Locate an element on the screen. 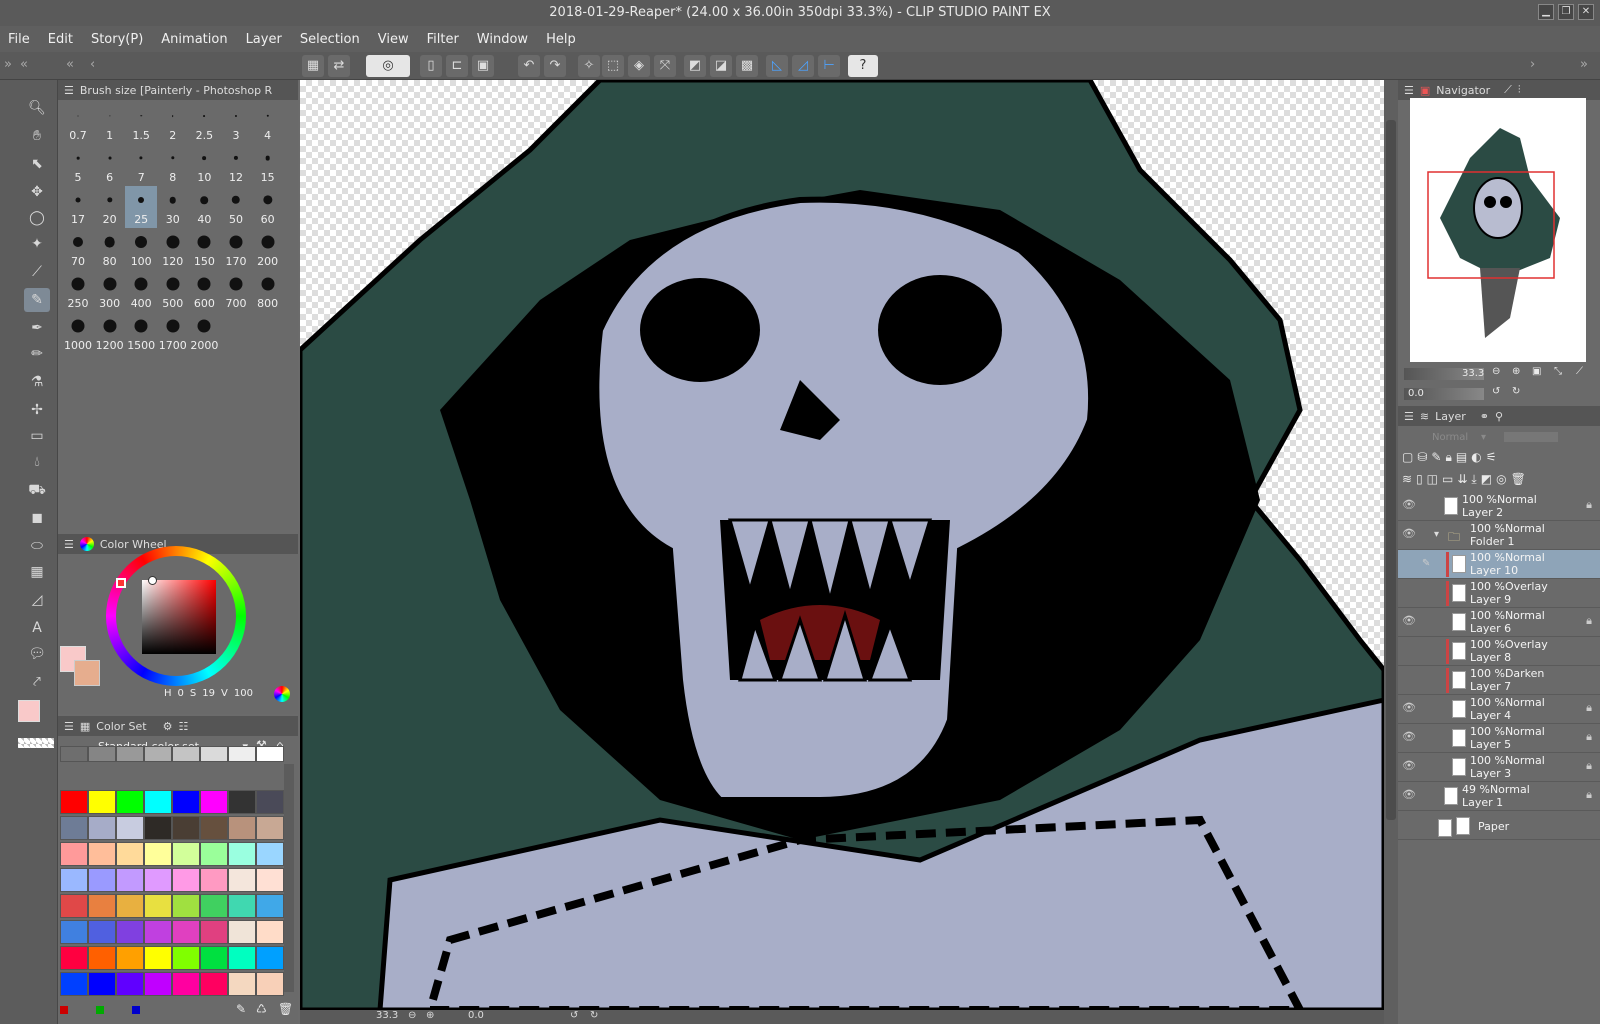 The height and width of the screenshot is (1024, 1600). swatch-scrollbar is located at coordinates (289, 878).